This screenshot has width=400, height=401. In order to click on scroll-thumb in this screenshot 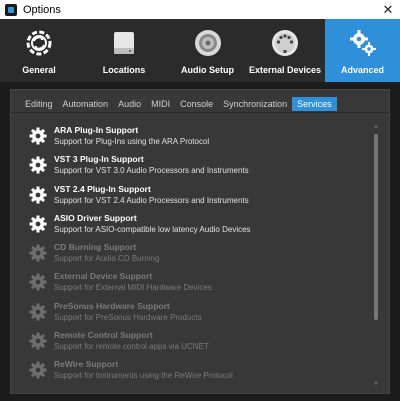, I will do `click(376, 227)`.